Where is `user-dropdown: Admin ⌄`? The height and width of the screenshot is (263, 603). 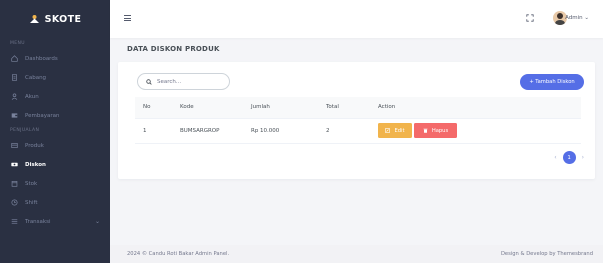
user-dropdown: Admin ⌄ is located at coordinates (577, 18).